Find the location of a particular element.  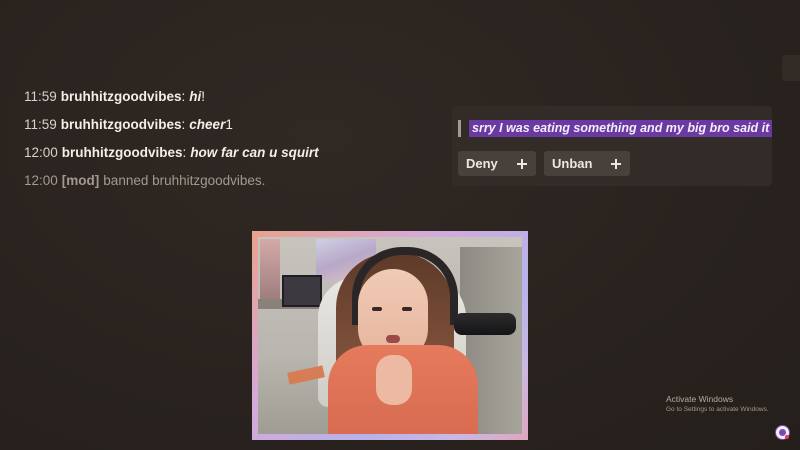

mod-action-text: banned bruhhitzgoodvibes. is located at coordinates (184, 180).